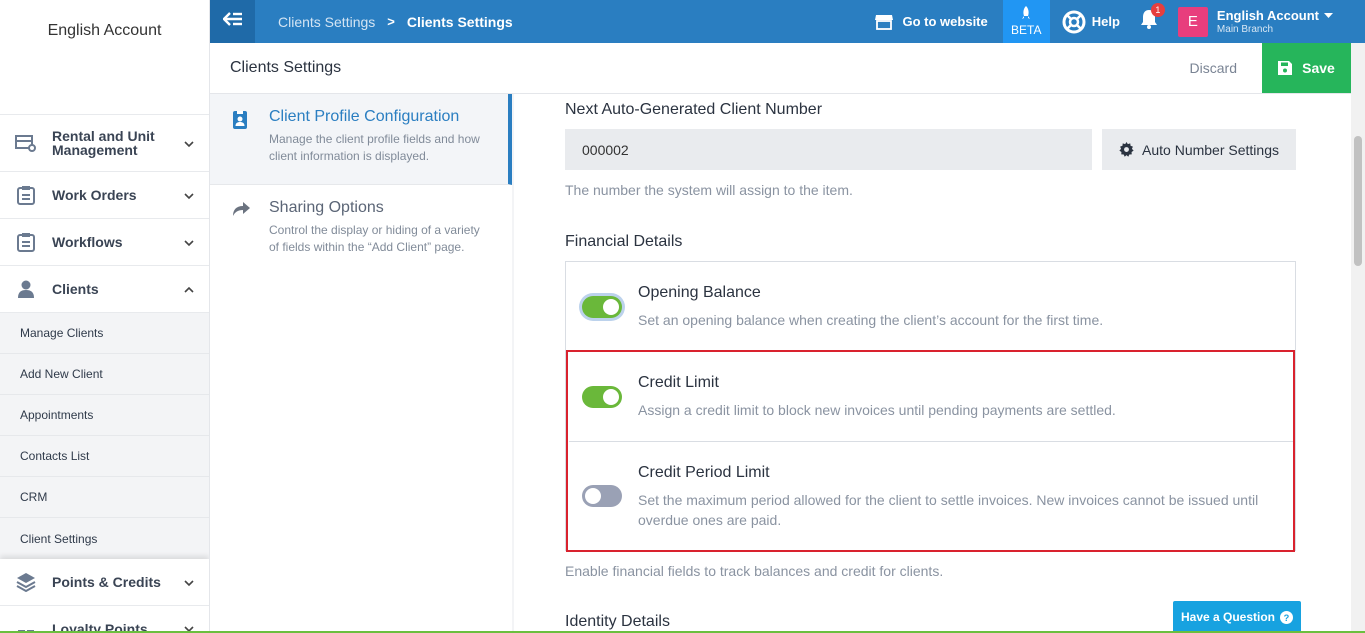  What do you see at coordinates (104, 538) in the screenshot?
I see `sidebar-subitem-client-settings: Client Settings` at bounding box center [104, 538].